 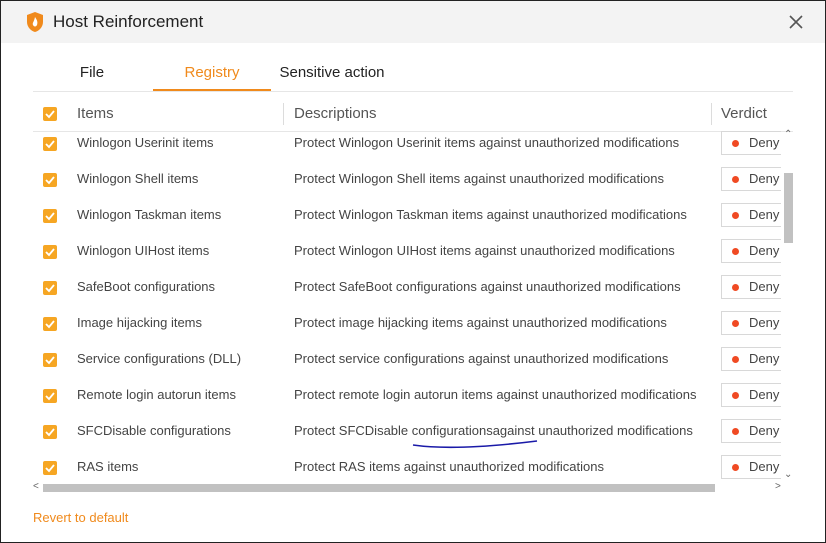 I want to click on close-icon, so click(x=796, y=22).